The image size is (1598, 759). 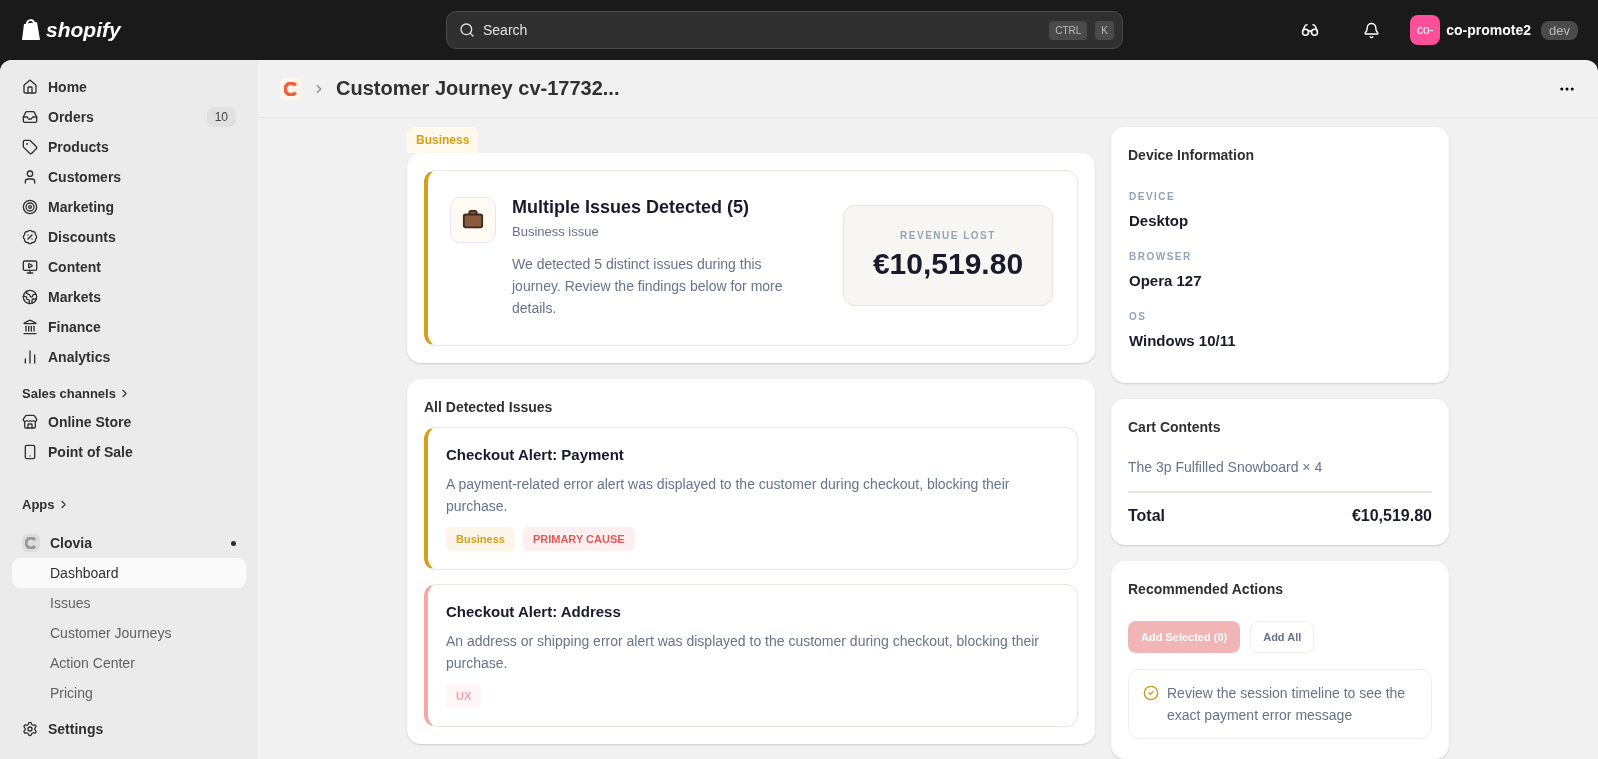 What do you see at coordinates (30, 267) in the screenshot?
I see `monitor-icon` at bounding box center [30, 267].